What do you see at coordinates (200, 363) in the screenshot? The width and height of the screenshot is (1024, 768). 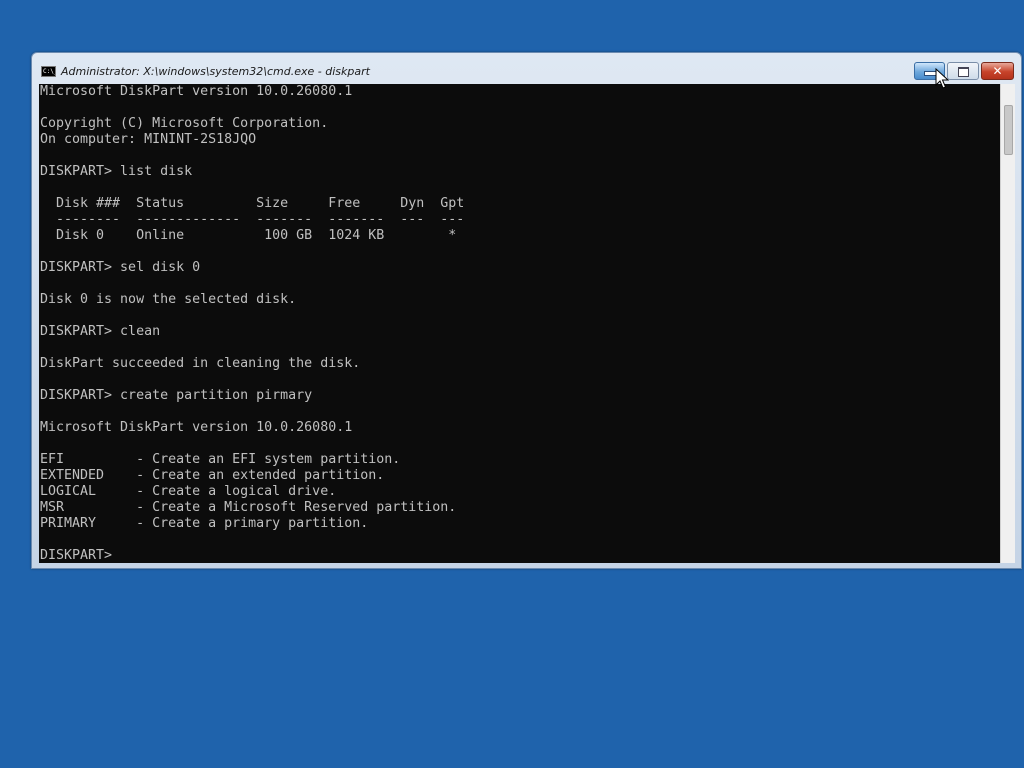 I see `console-line: DiskPart succeeded in cleaning the disk.` at bounding box center [200, 363].